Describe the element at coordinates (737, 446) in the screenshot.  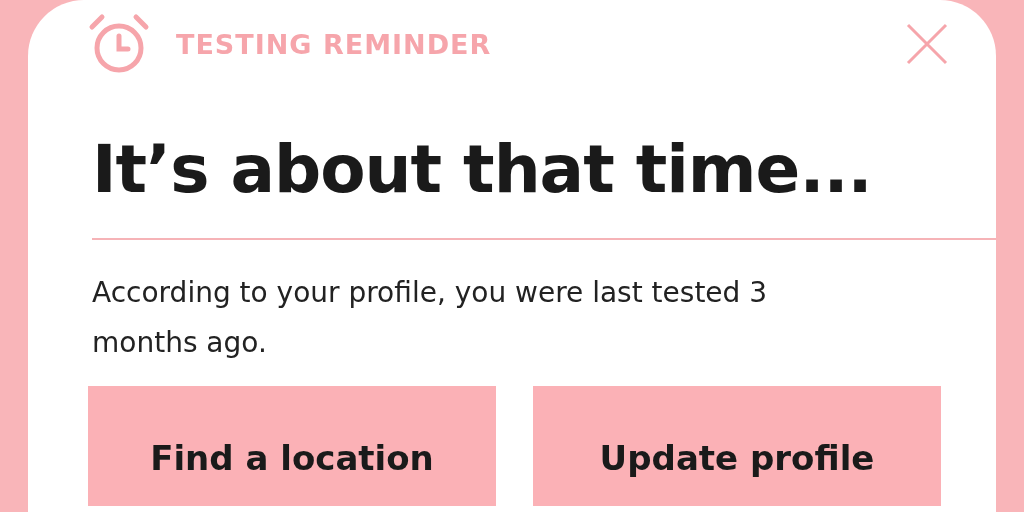
I see `update-profile-button: Update profile` at that location.